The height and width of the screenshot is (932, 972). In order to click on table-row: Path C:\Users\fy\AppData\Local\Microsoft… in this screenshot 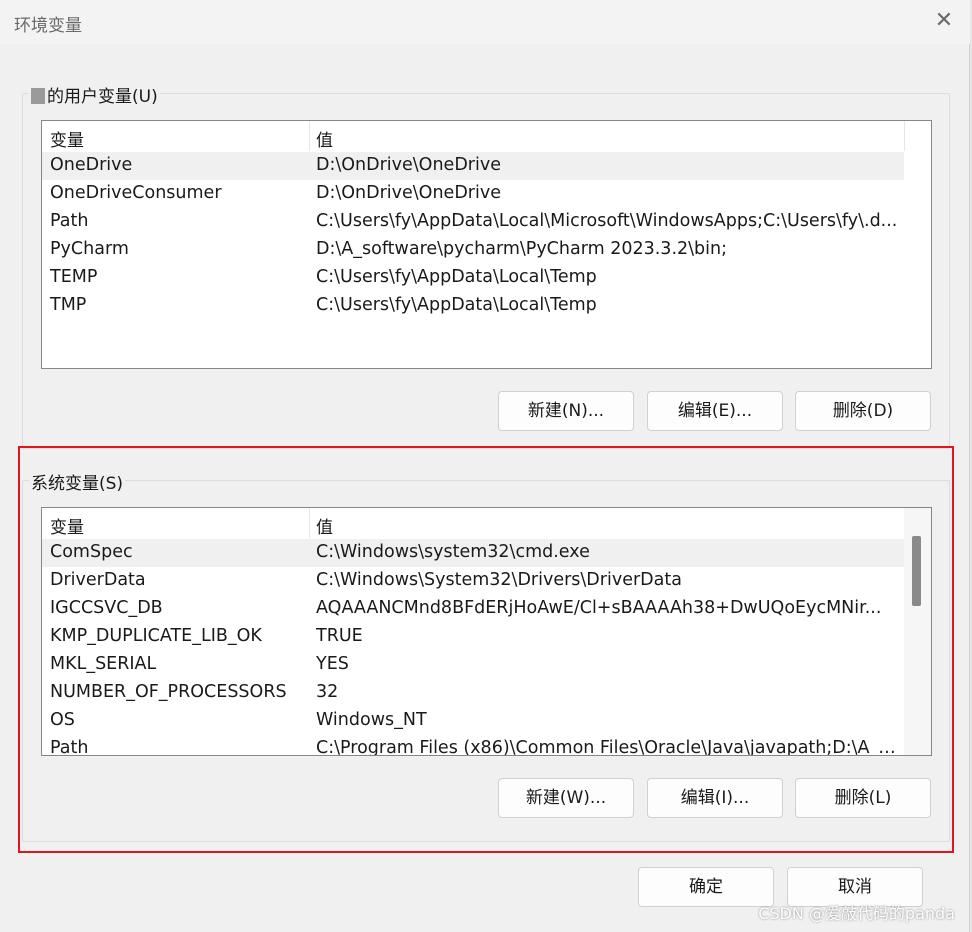, I will do `click(473, 222)`.